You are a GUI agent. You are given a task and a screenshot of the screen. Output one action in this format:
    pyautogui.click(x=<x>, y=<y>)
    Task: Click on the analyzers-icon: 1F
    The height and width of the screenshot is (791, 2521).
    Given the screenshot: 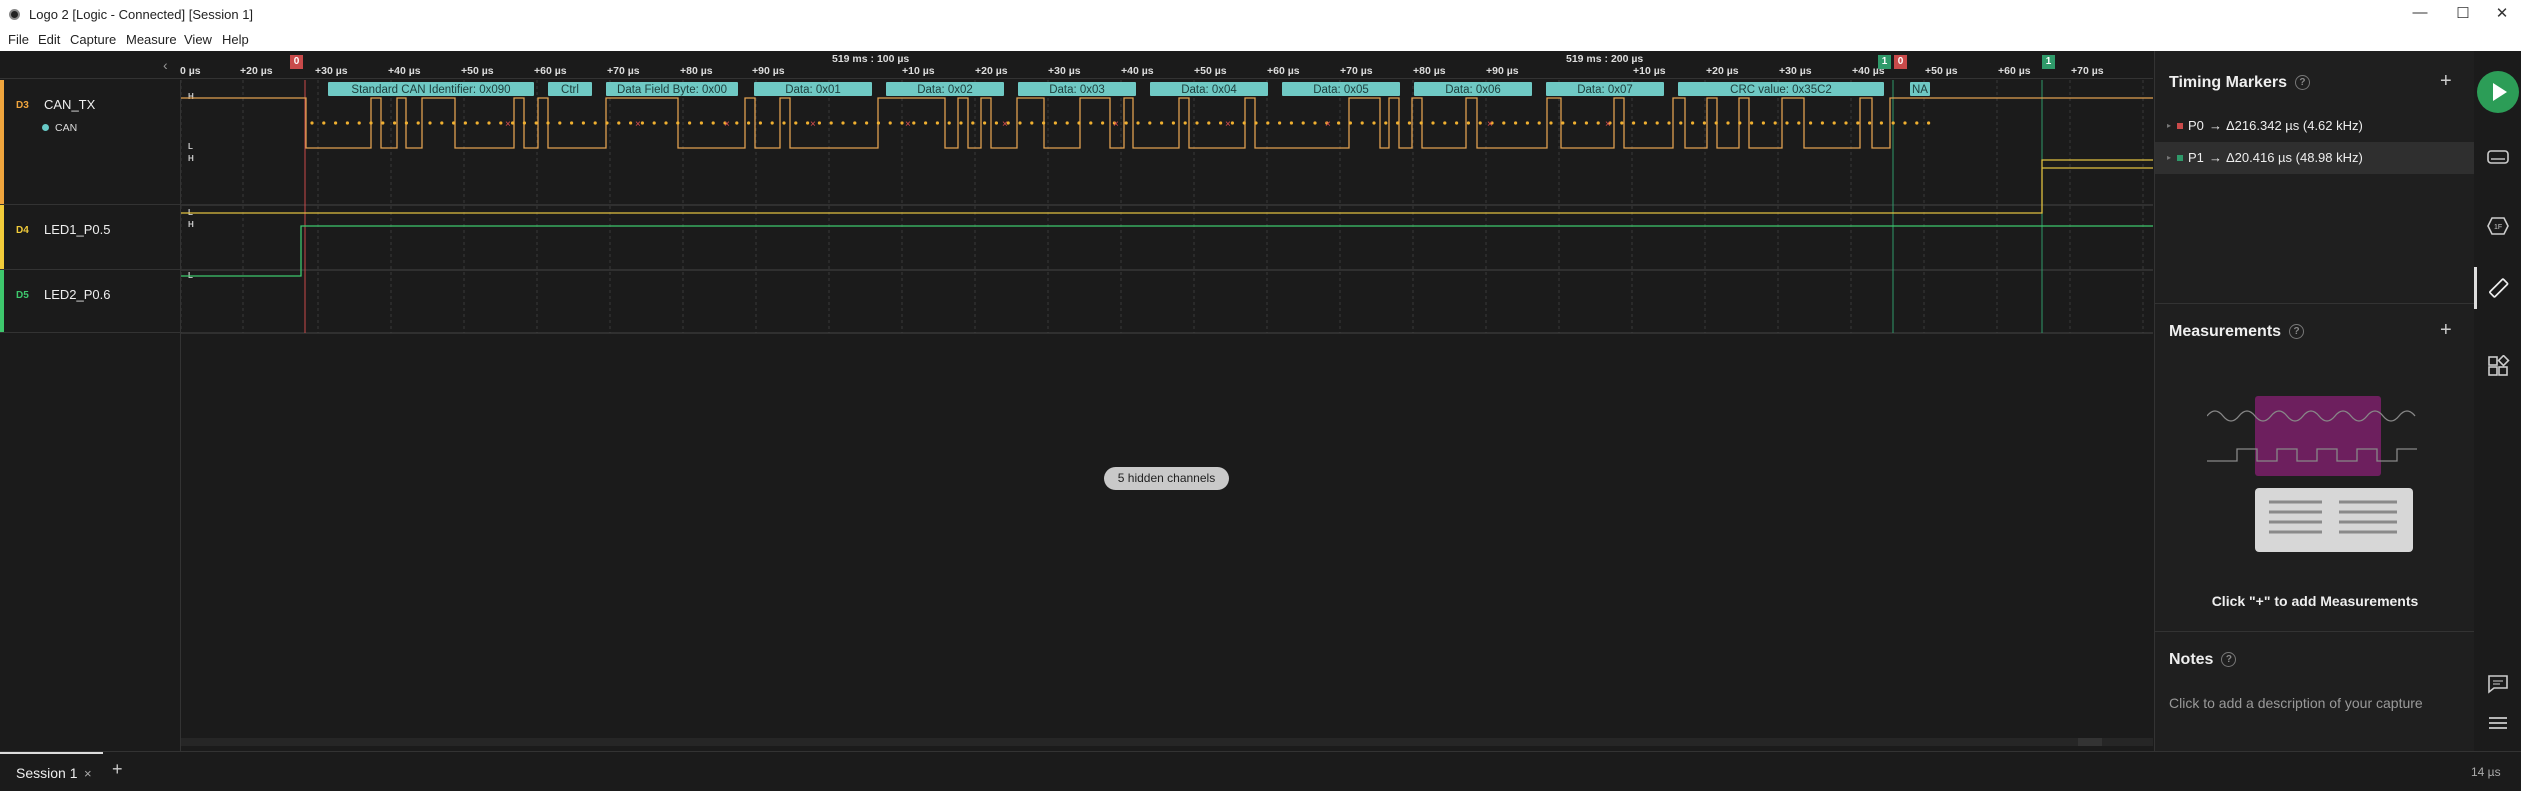 What is the action you would take?
    pyautogui.click(x=2498, y=226)
    